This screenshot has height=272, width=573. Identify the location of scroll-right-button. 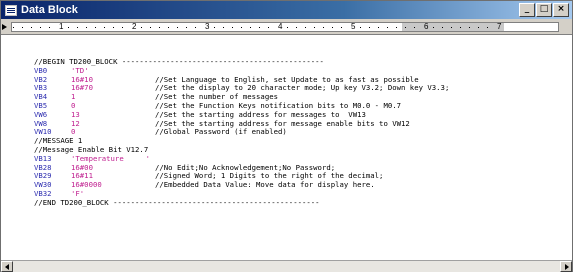
(566, 266).